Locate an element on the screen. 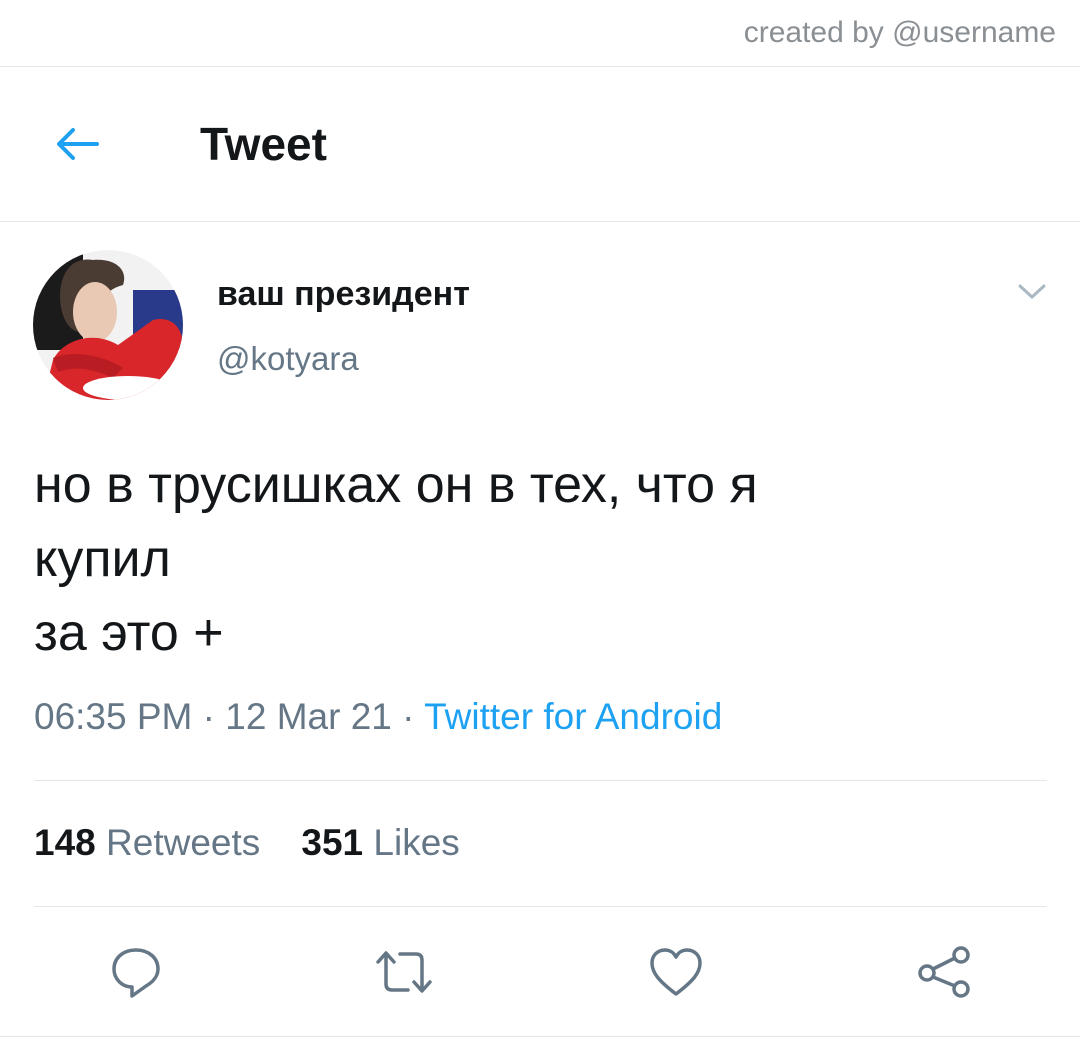  tweet-text-line: купил is located at coordinates (102, 559).